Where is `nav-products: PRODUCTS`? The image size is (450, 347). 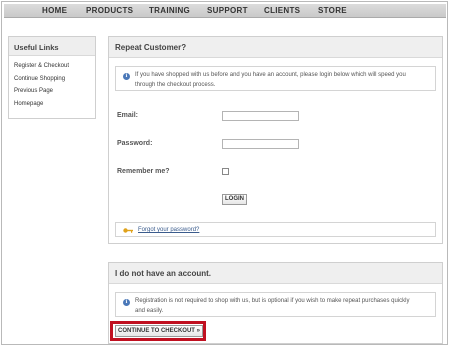 nav-products: PRODUCTS is located at coordinates (109, 10).